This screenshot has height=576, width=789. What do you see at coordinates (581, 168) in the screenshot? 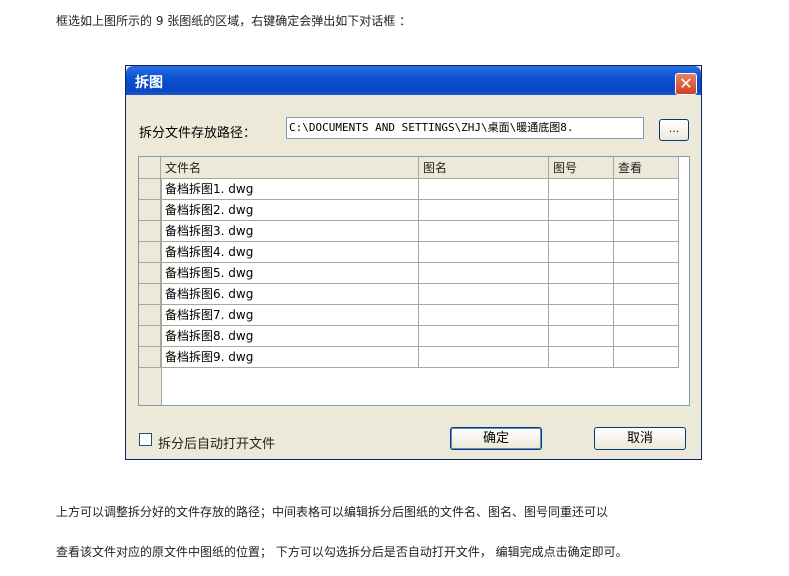
I see `col-header-number: 图号` at bounding box center [581, 168].